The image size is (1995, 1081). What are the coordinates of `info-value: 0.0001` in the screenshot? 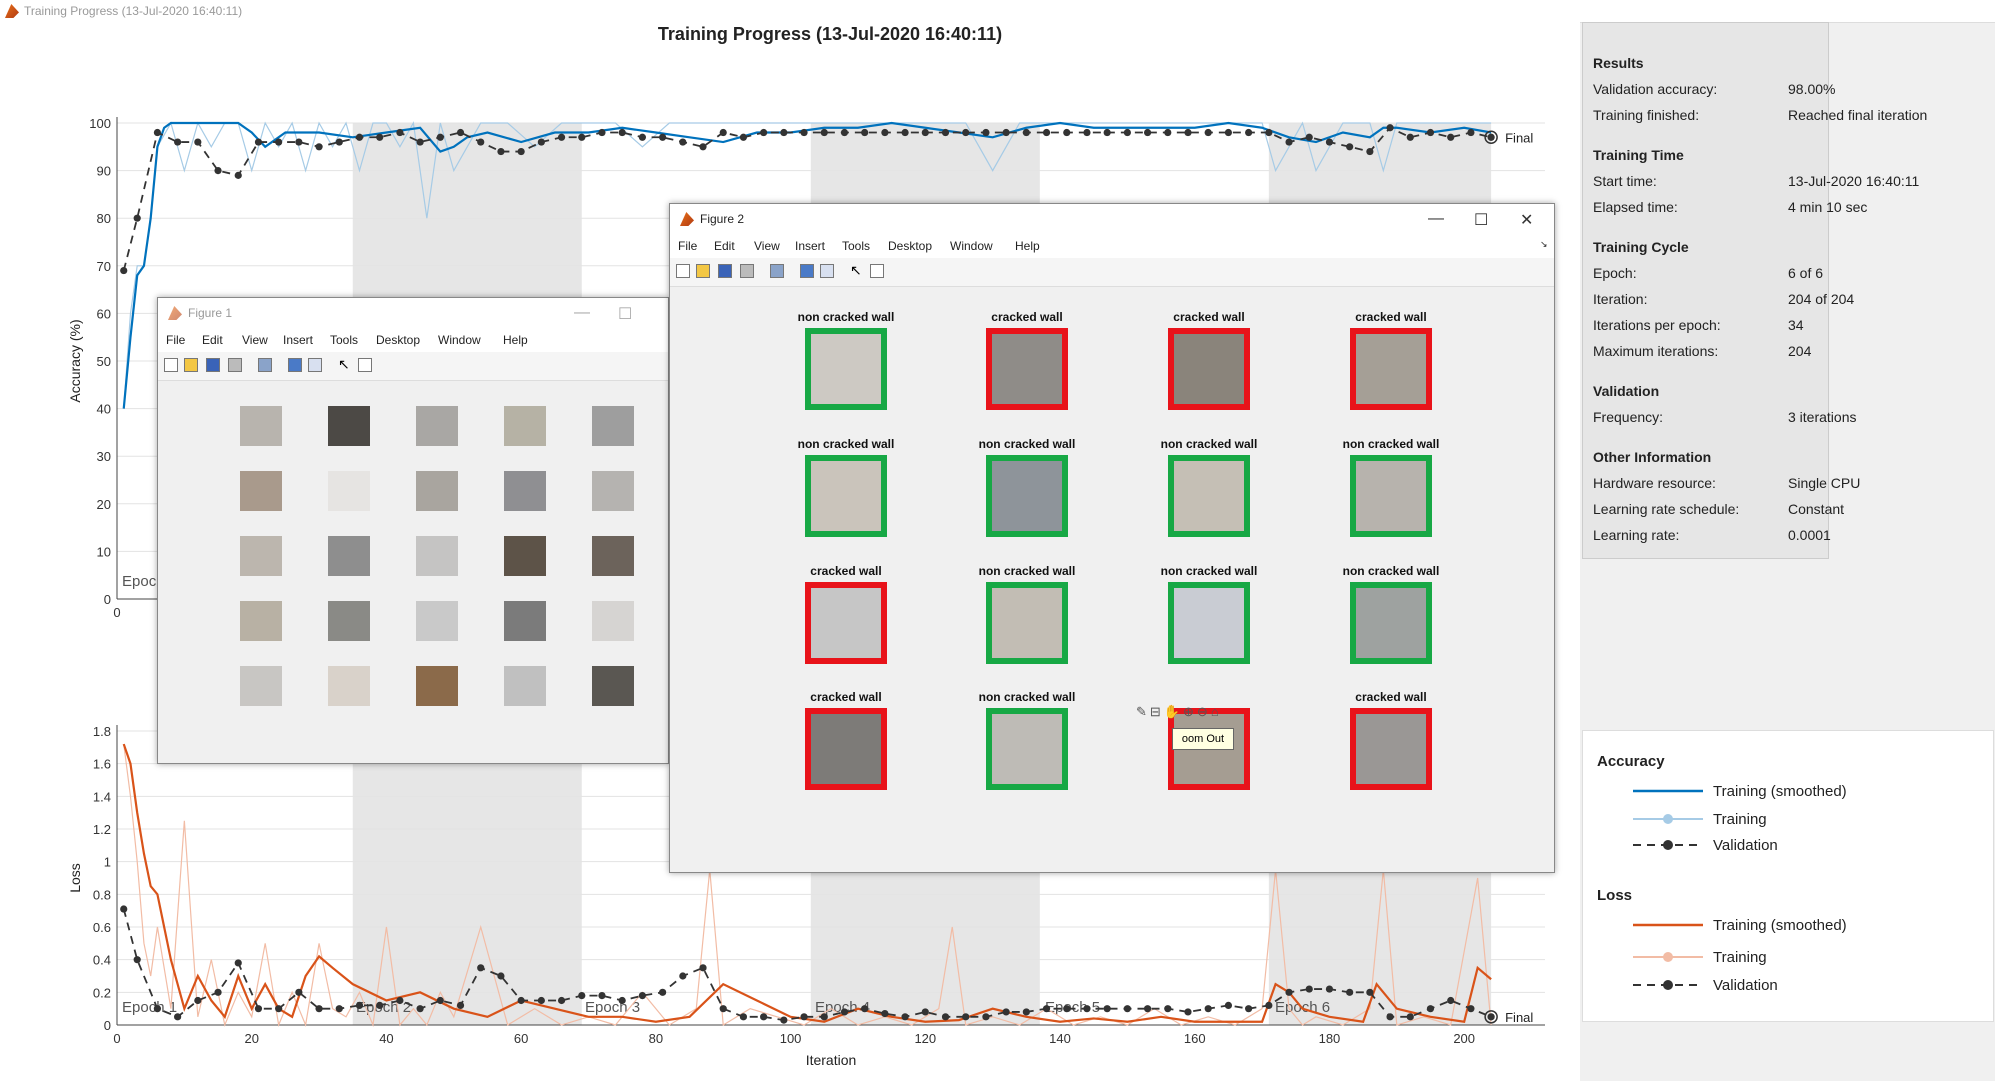 It's located at (1809, 535).